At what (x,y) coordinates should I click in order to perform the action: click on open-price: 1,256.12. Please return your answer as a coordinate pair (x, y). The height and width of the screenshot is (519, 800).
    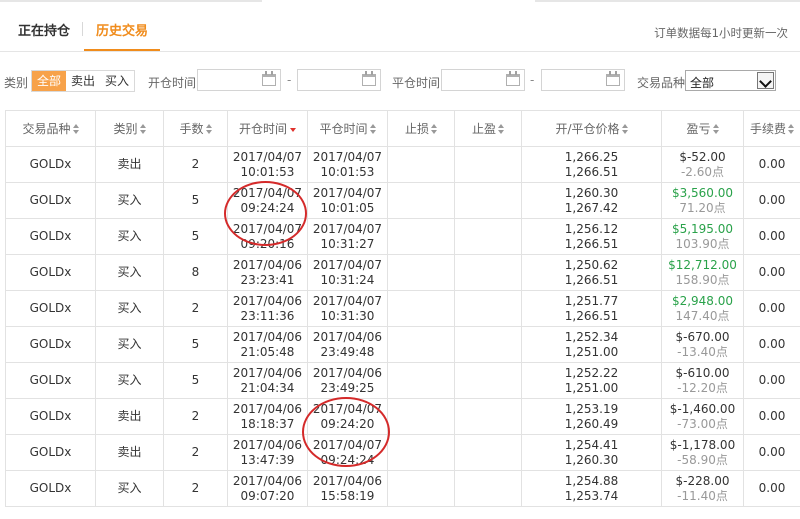
    Looking at the image, I should click on (591, 228).